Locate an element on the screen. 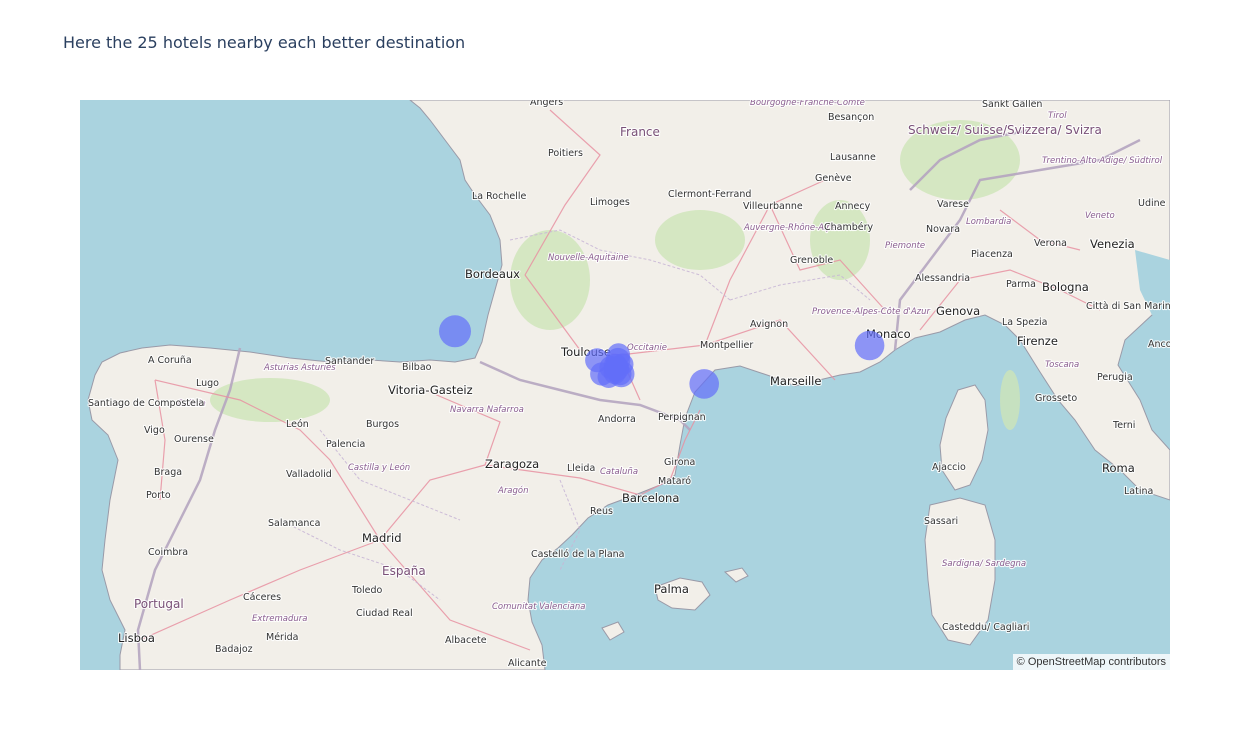  label-verona: Verona is located at coordinates (1050, 243).